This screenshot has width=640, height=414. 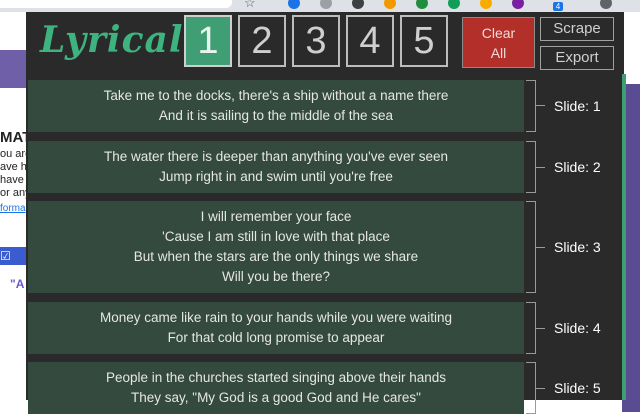 I want to click on clear-all-button: Clear All, so click(x=498, y=42).